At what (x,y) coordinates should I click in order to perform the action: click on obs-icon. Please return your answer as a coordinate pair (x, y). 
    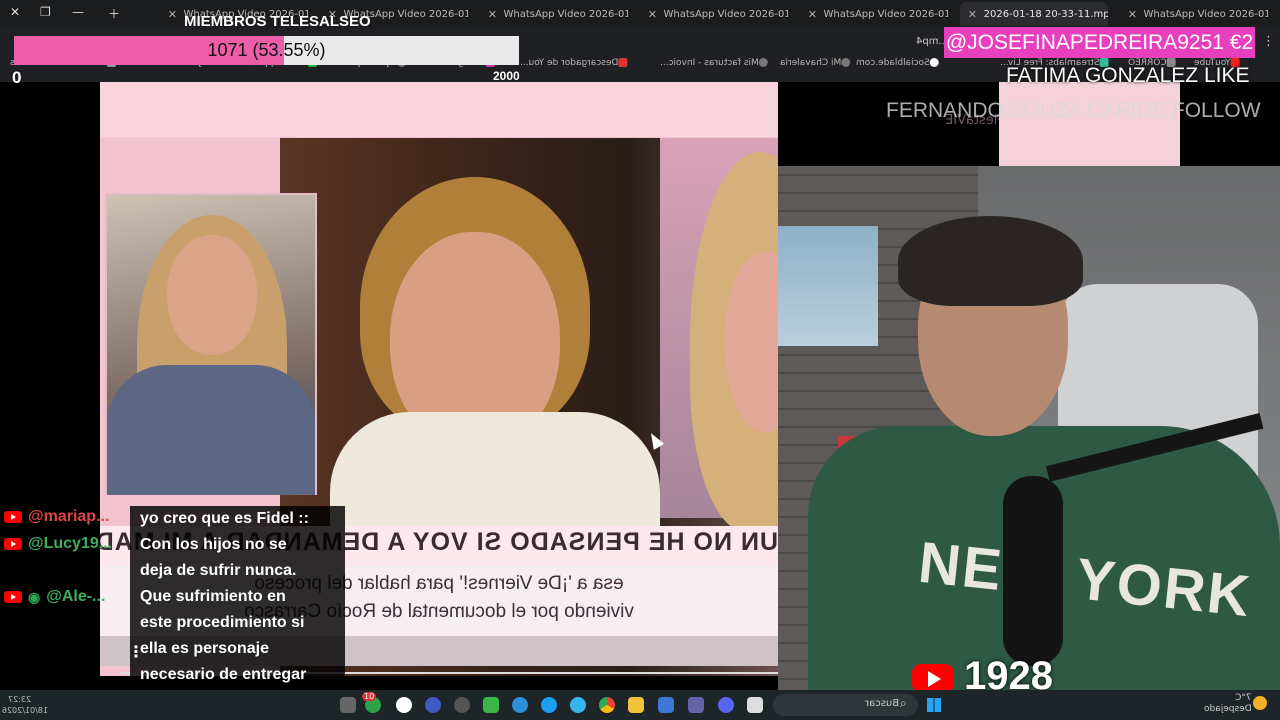
    Looking at the image, I should click on (404, 705).